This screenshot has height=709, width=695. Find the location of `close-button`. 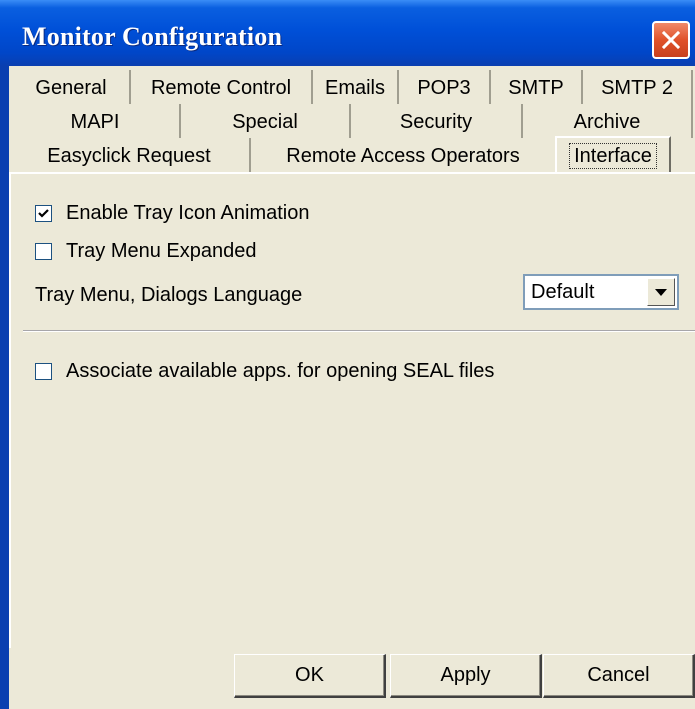

close-button is located at coordinates (671, 40).